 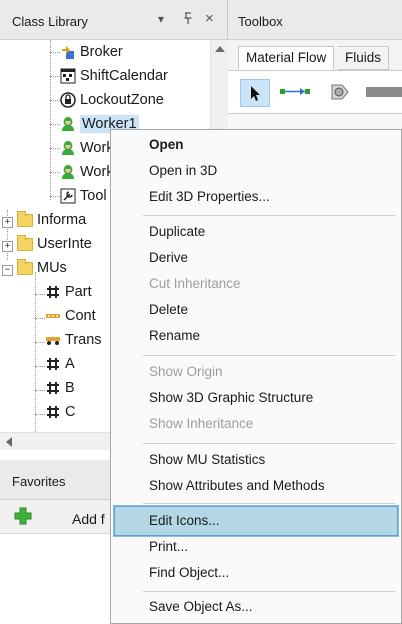 I want to click on tree-item-information: Informa, so click(x=51, y=220).